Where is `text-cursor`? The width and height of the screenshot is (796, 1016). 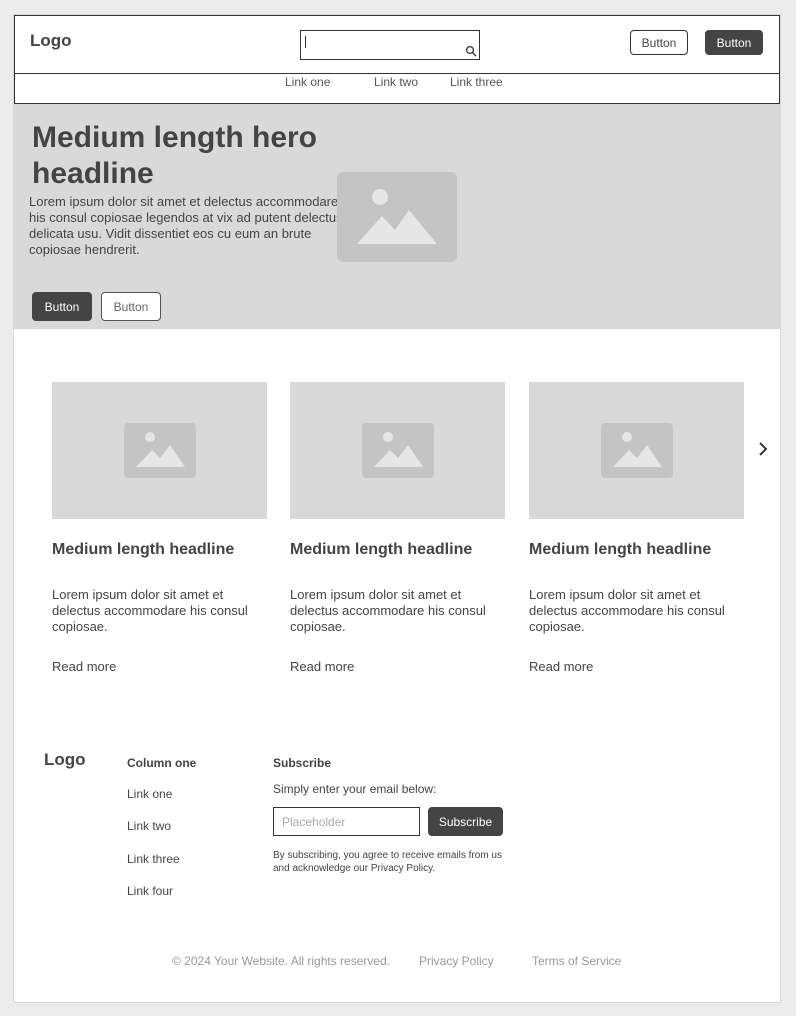
text-cursor is located at coordinates (305, 42).